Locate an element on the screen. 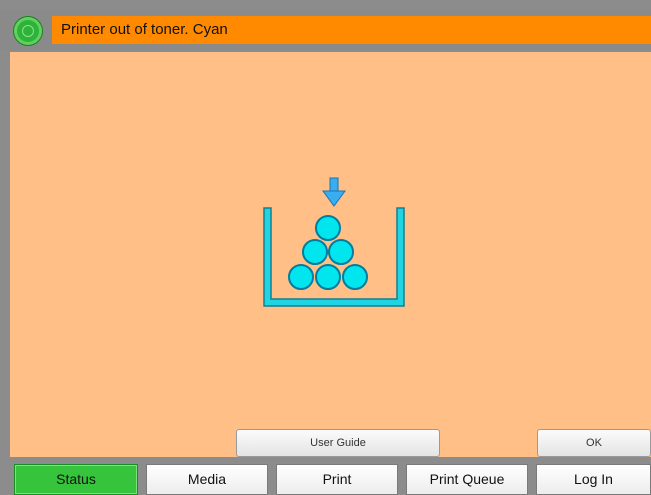 The image size is (651, 495). toner-balls-icon is located at coordinates (328, 252).